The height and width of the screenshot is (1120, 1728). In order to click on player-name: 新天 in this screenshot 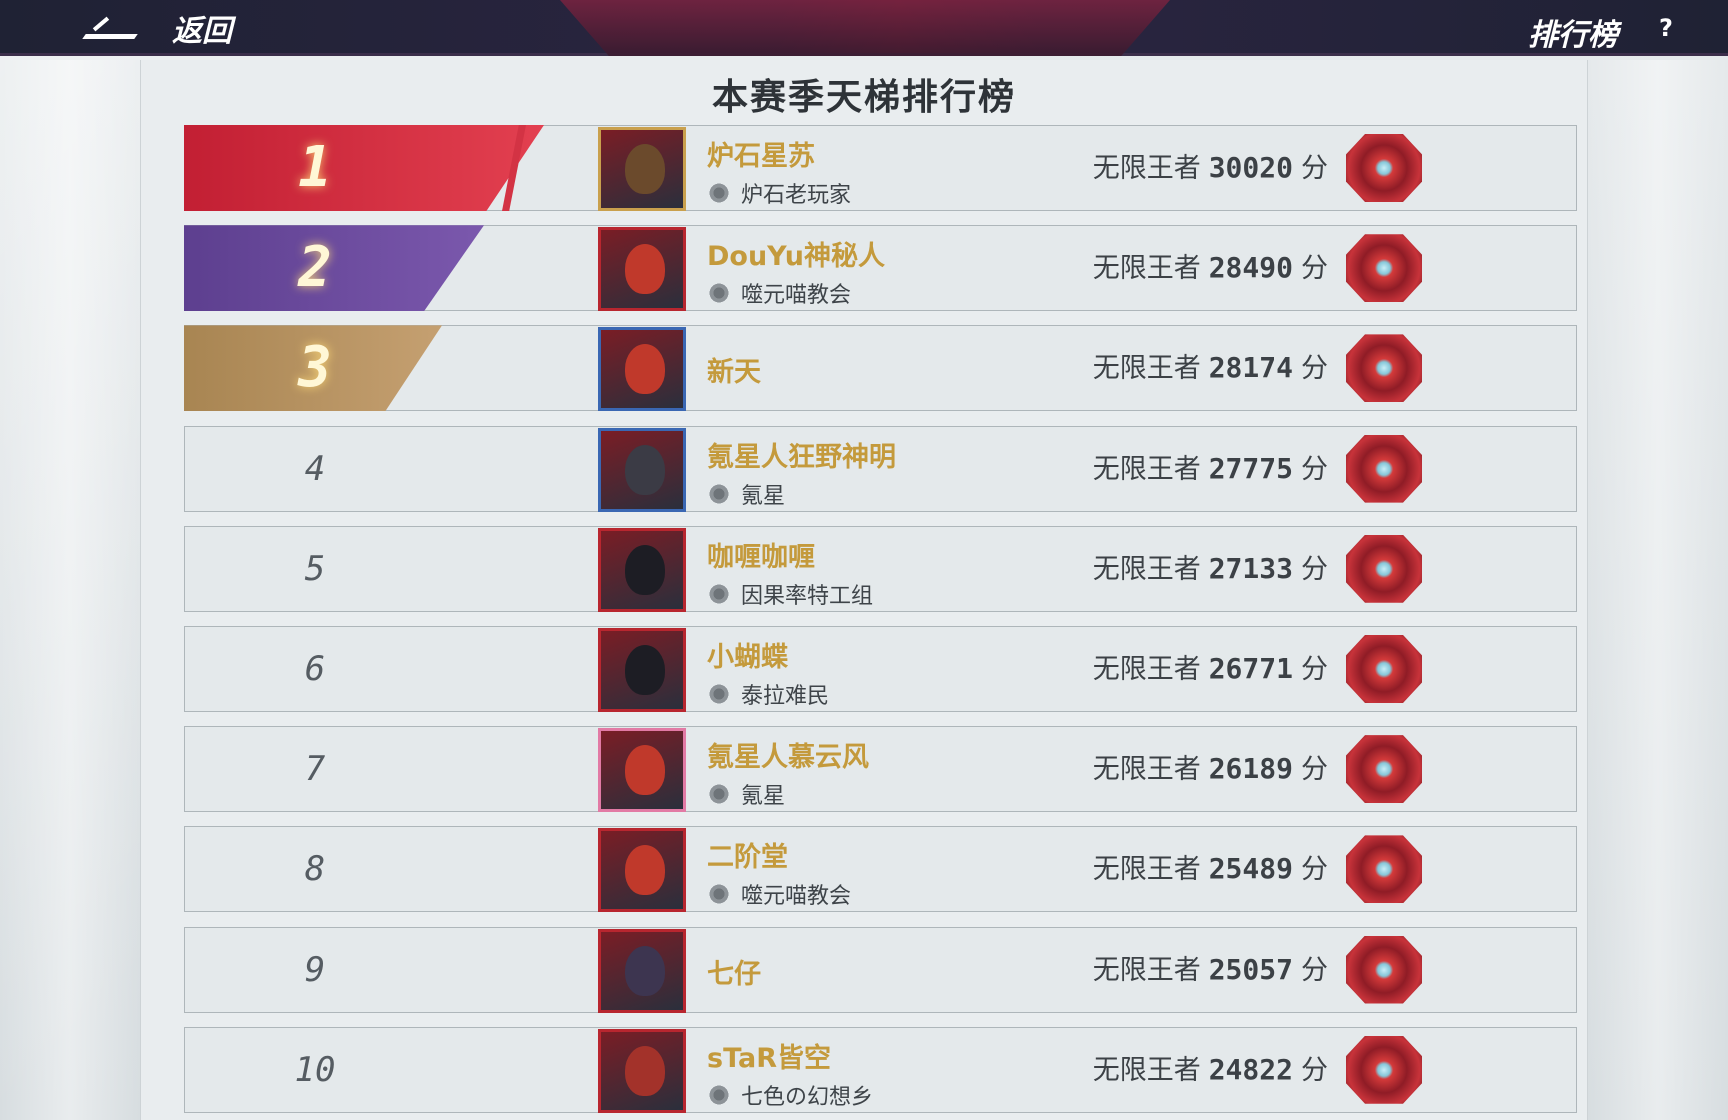, I will do `click(734, 369)`.